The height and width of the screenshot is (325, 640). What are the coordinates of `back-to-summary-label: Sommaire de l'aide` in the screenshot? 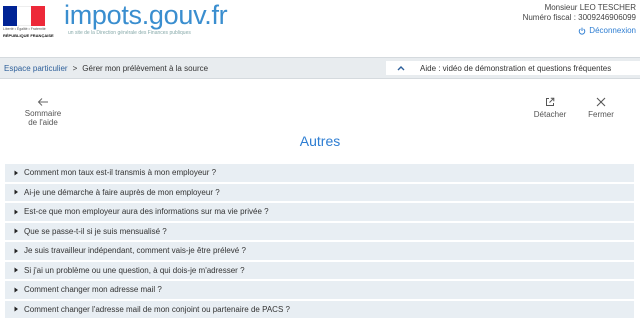 It's located at (43, 118).